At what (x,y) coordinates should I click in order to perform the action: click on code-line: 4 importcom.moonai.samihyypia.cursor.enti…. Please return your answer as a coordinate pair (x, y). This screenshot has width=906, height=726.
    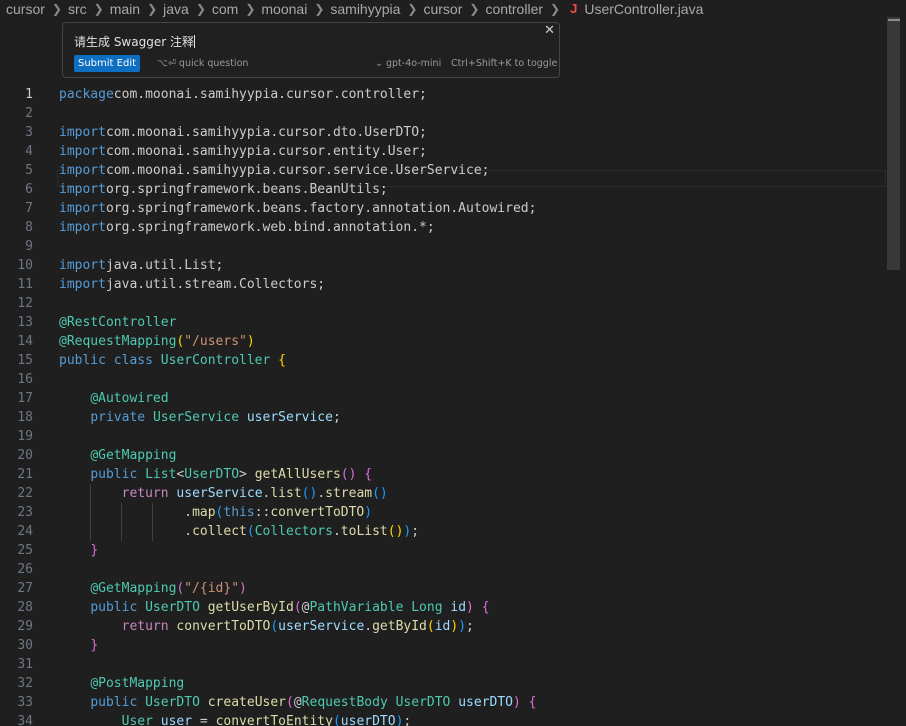
    Looking at the image, I should click on (443, 151).